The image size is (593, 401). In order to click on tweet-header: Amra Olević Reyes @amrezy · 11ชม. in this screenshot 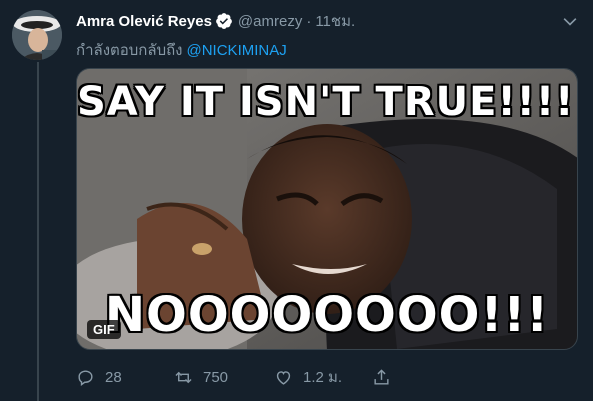, I will do `click(215, 21)`.